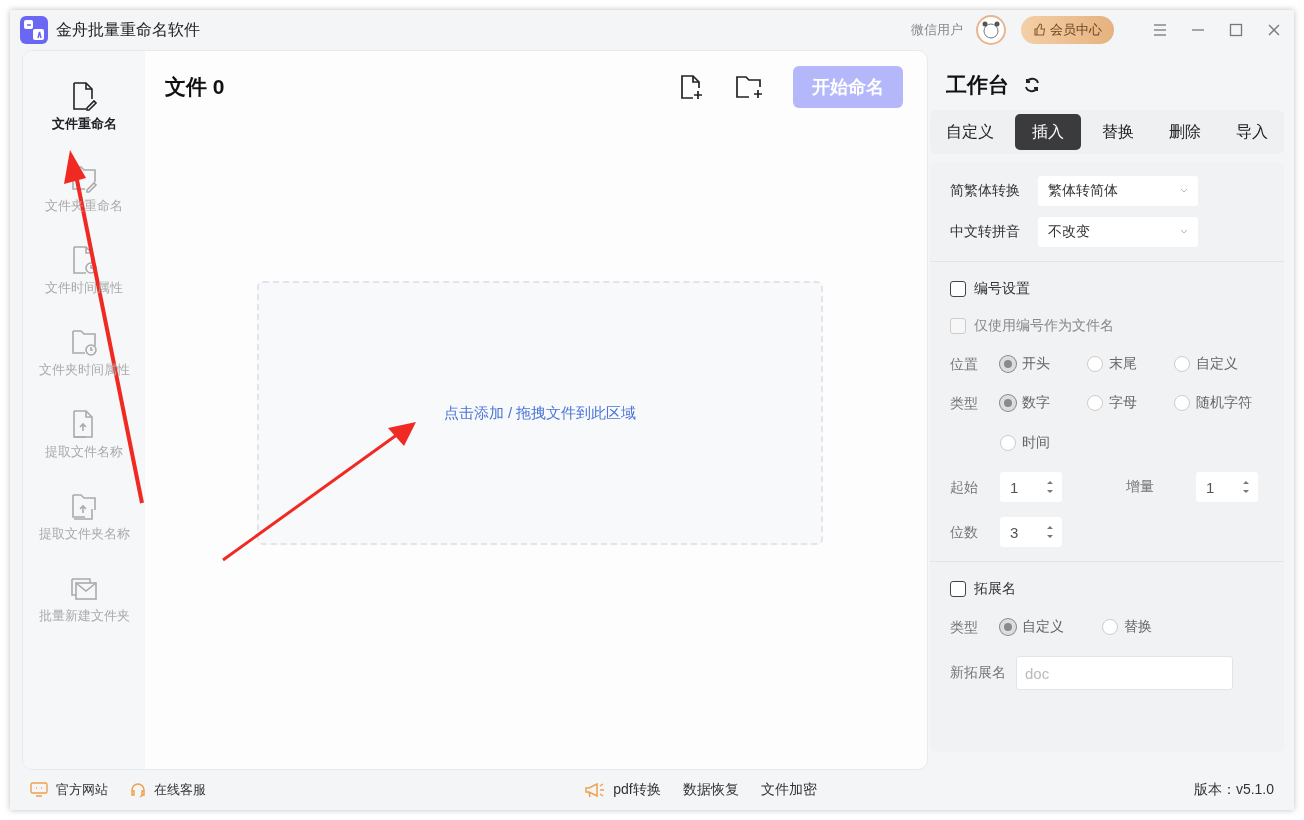 The width and height of the screenshot is (1304, 820). What do you see at coordinates (1043, 443) in the screenshot?
I see `radio-option: 时间` at bounding box center [1043, 443].